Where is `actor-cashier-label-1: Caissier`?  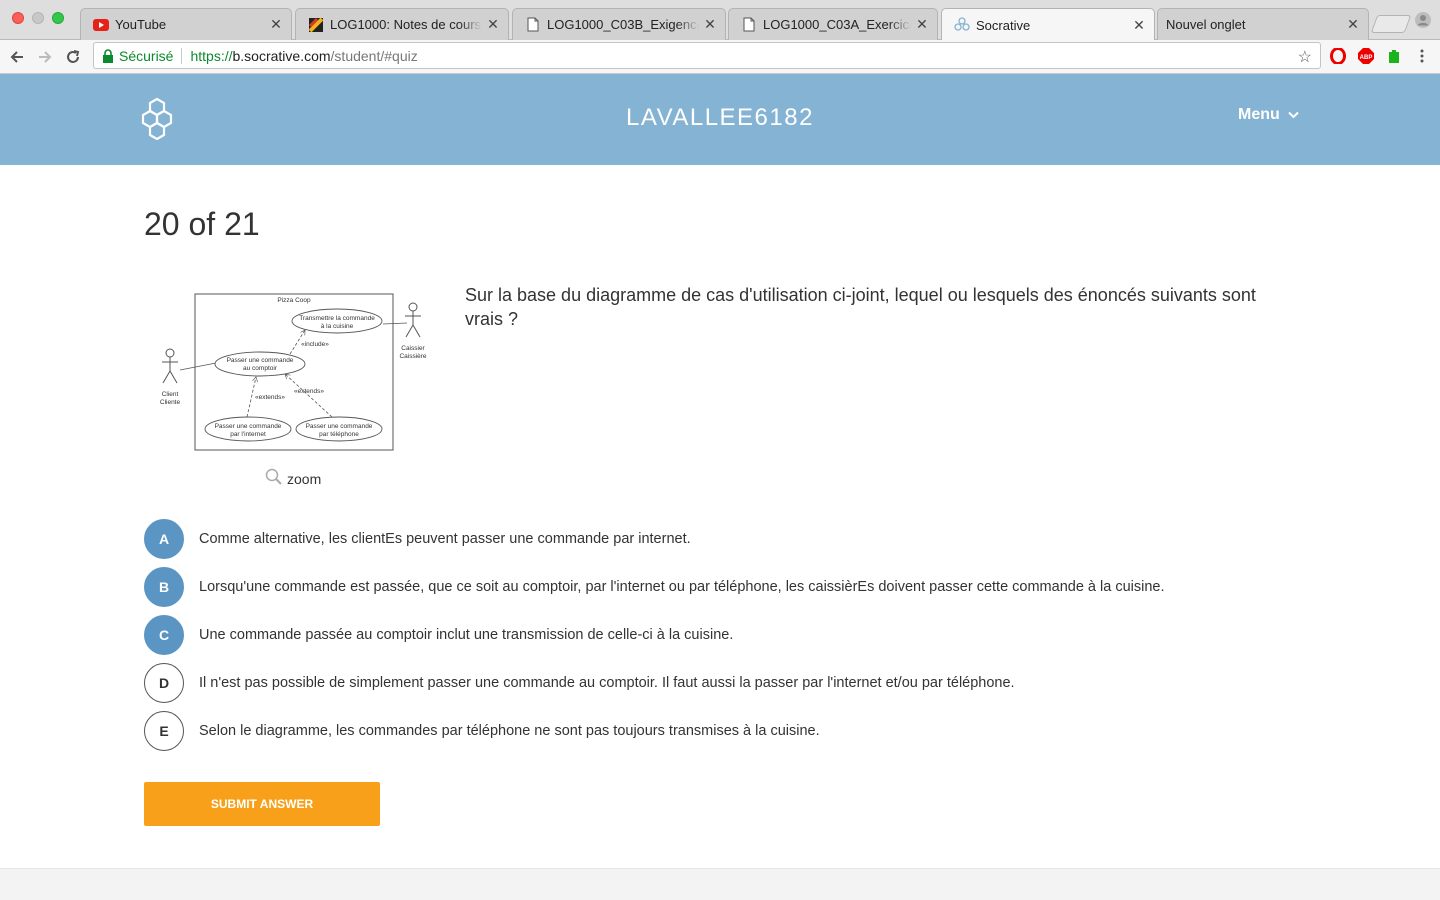
actor-cashier-label-1: Caissier is located at coordinates (413, 348).